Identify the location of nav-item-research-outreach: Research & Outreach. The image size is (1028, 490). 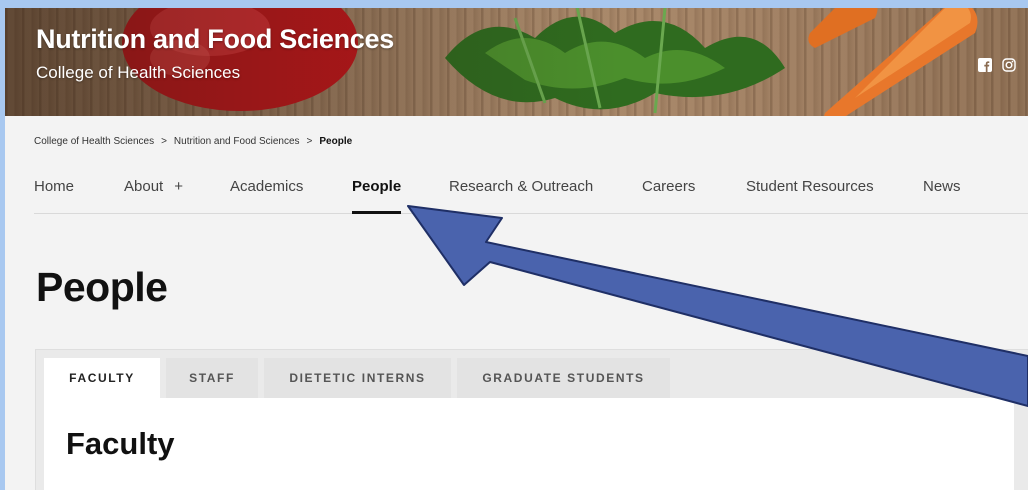
(521, 186).